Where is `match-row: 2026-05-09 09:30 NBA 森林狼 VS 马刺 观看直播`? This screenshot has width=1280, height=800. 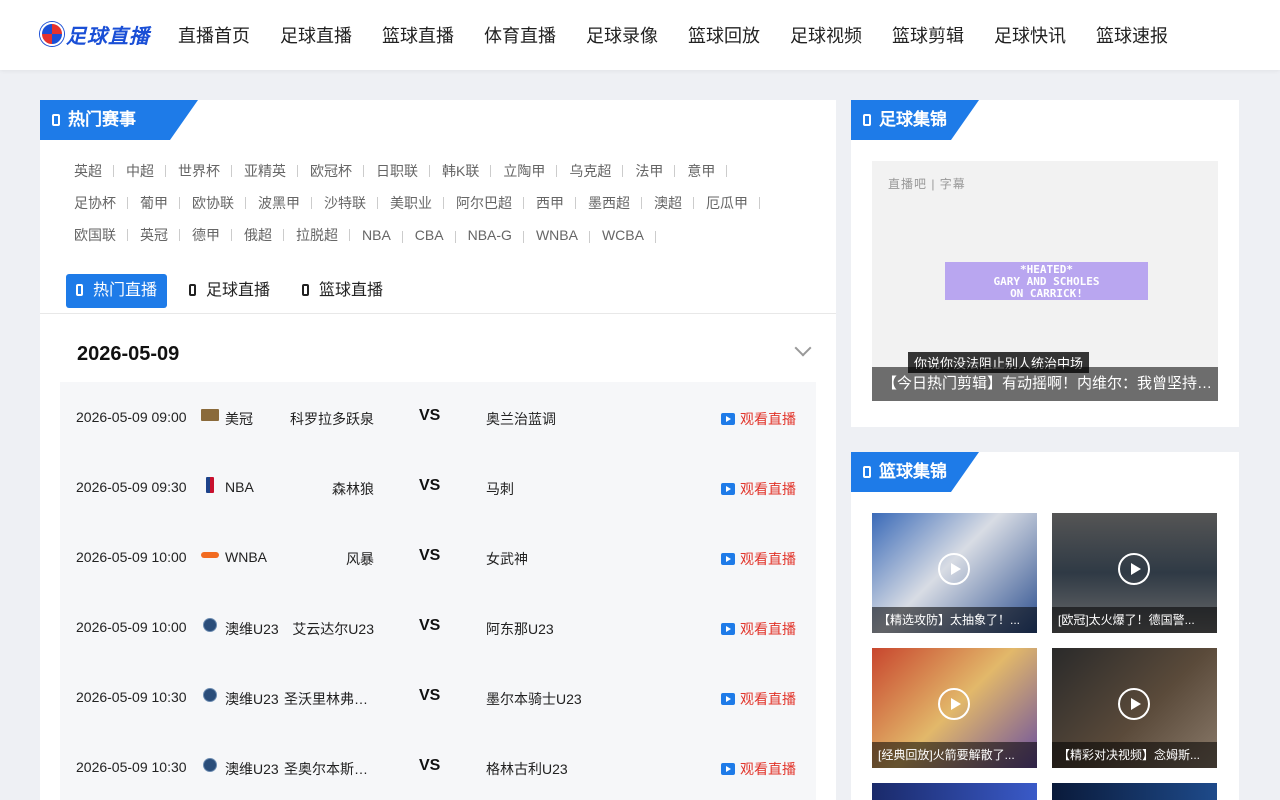 match-row: 2026-05-09 09:30 NBA 森林狼 VS 马刺 观看直播 is located at coordinates (438, 487).